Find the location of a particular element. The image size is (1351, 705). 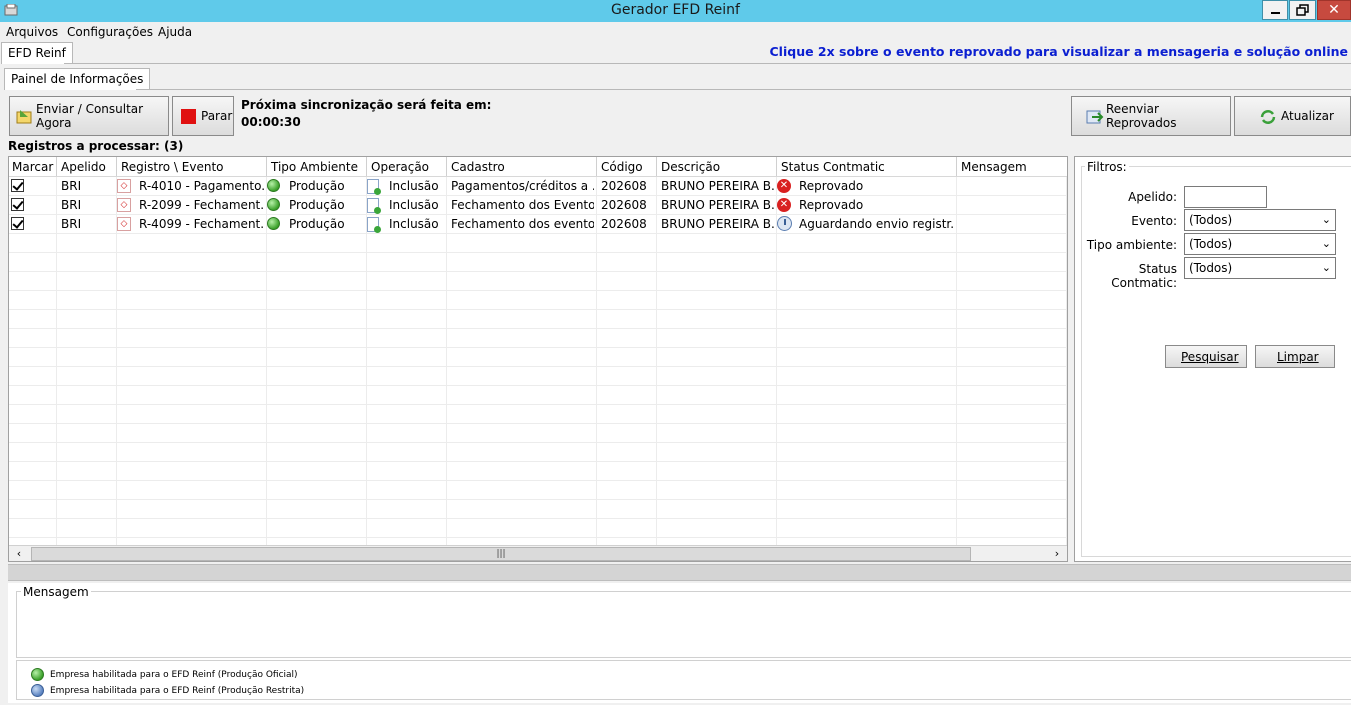

send-consult-label: Enviar / Consultar Agora is located at coordinates (90, 116).